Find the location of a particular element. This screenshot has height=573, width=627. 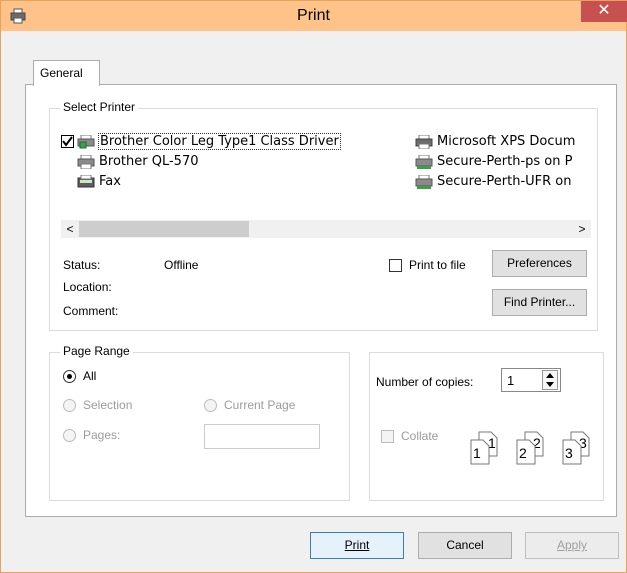

fax-icon is located at coordinates (86, 181).